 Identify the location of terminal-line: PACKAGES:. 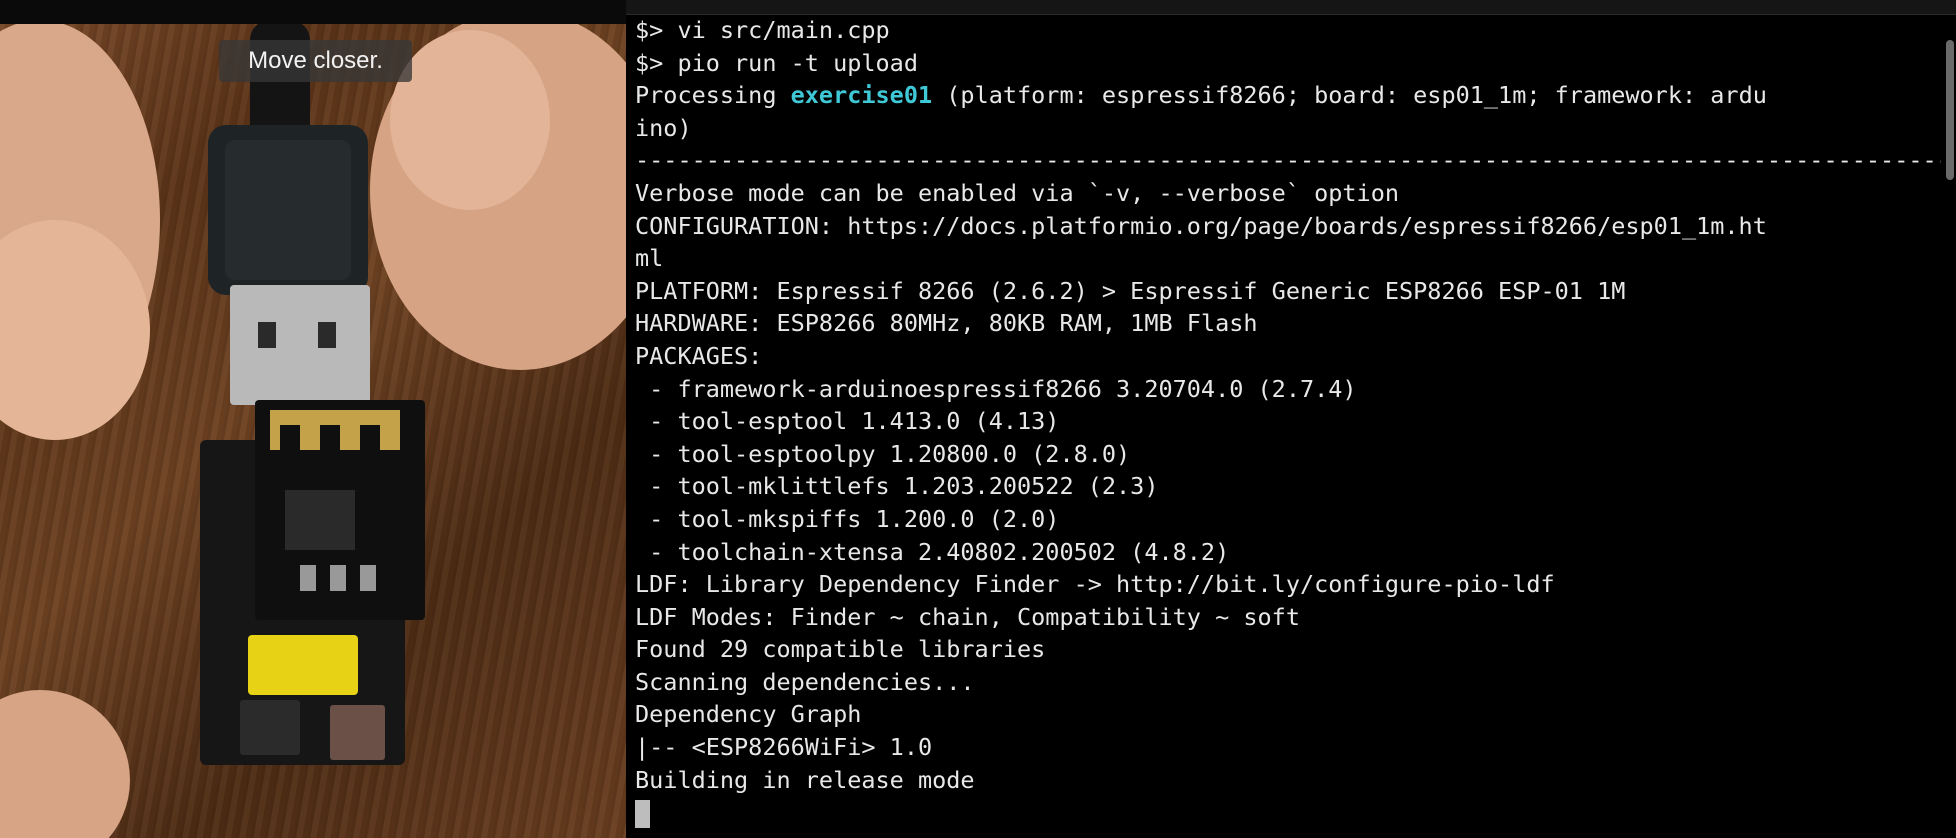
(699, 355).